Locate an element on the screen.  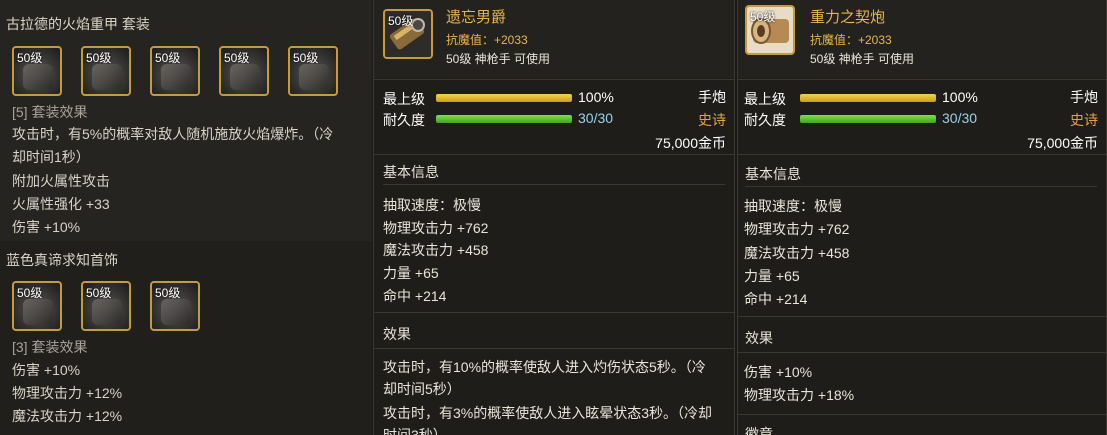
ring-icon is located at coordinates (176, 312).